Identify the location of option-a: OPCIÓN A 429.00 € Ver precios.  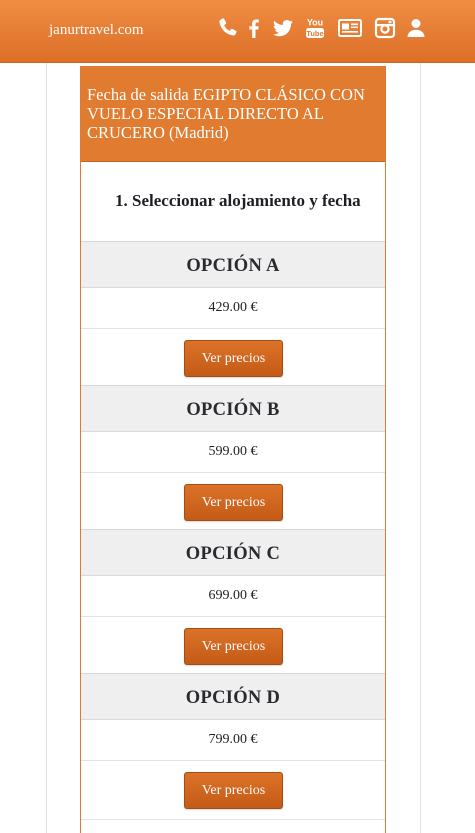
(233, 313).